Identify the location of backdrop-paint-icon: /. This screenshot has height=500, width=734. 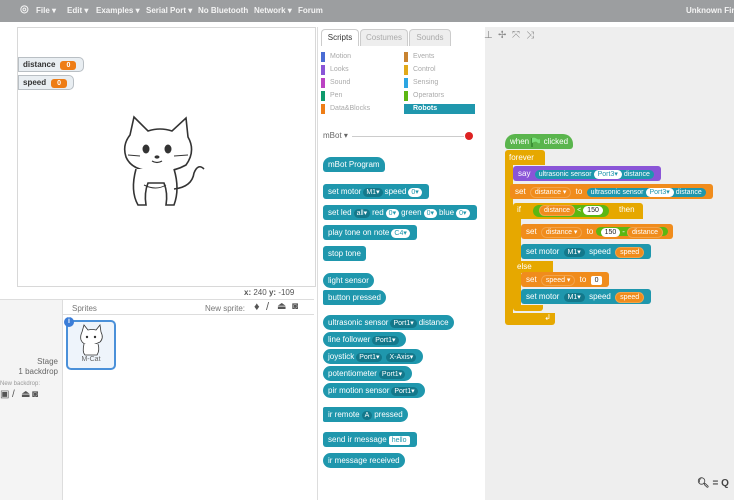
(13, 394).